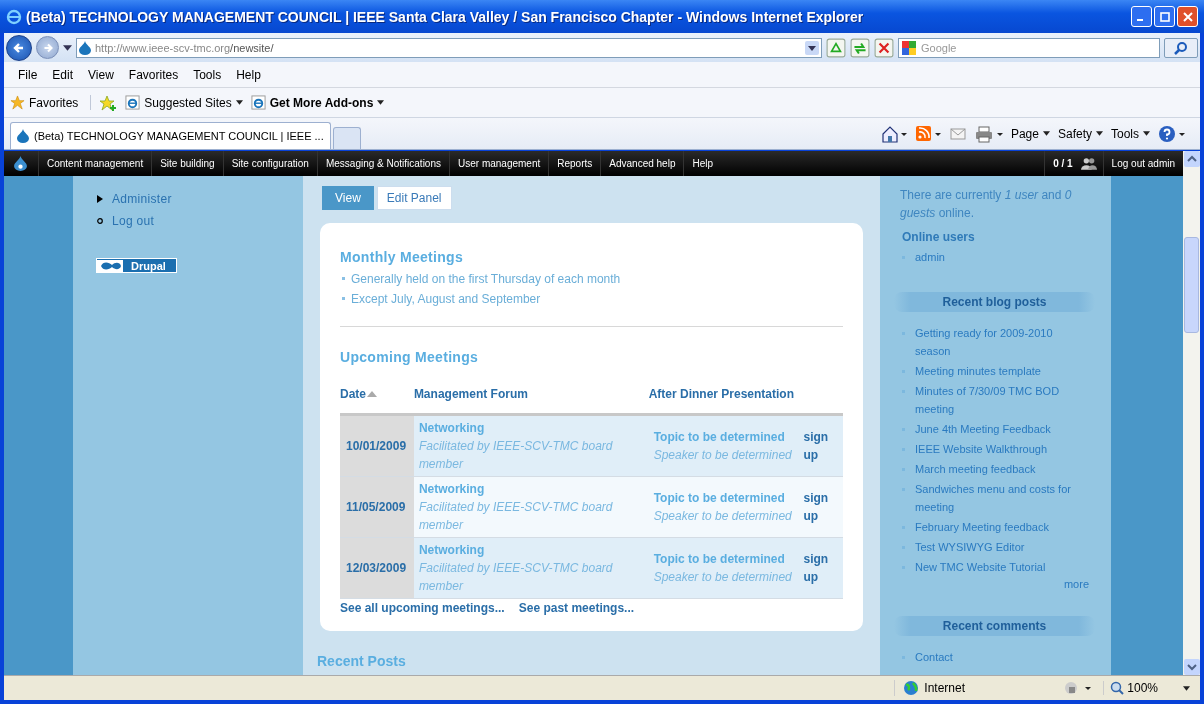 This screenshot has height=704, width=1204. What do you see at coordinates (1030, 133) in the screenshot?
I see `command-menu: Page` at bounding box center [1030, 133].